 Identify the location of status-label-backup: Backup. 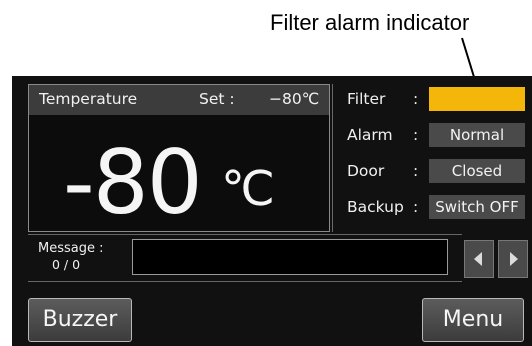
(375, 207).